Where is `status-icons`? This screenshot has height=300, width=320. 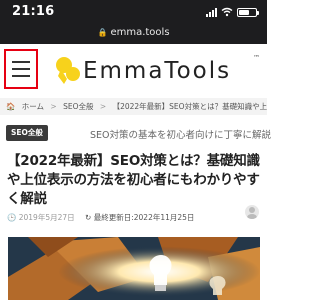 status-icons is located at coordinates (232, 12).